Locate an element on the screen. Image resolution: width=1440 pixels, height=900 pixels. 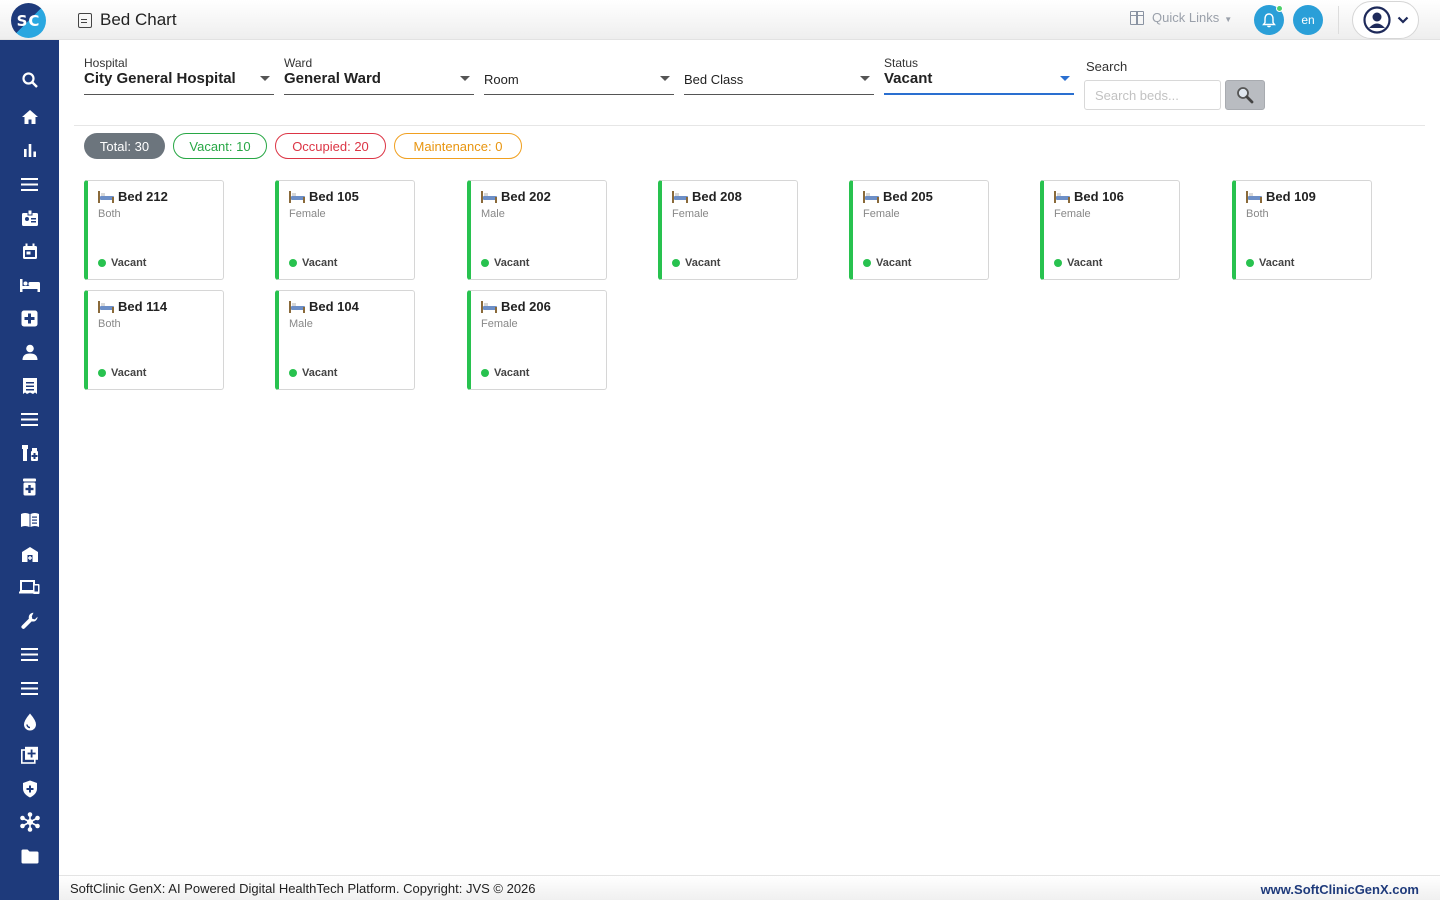
total-count-badge: Total: 30 is located at coordinates (124, 146).